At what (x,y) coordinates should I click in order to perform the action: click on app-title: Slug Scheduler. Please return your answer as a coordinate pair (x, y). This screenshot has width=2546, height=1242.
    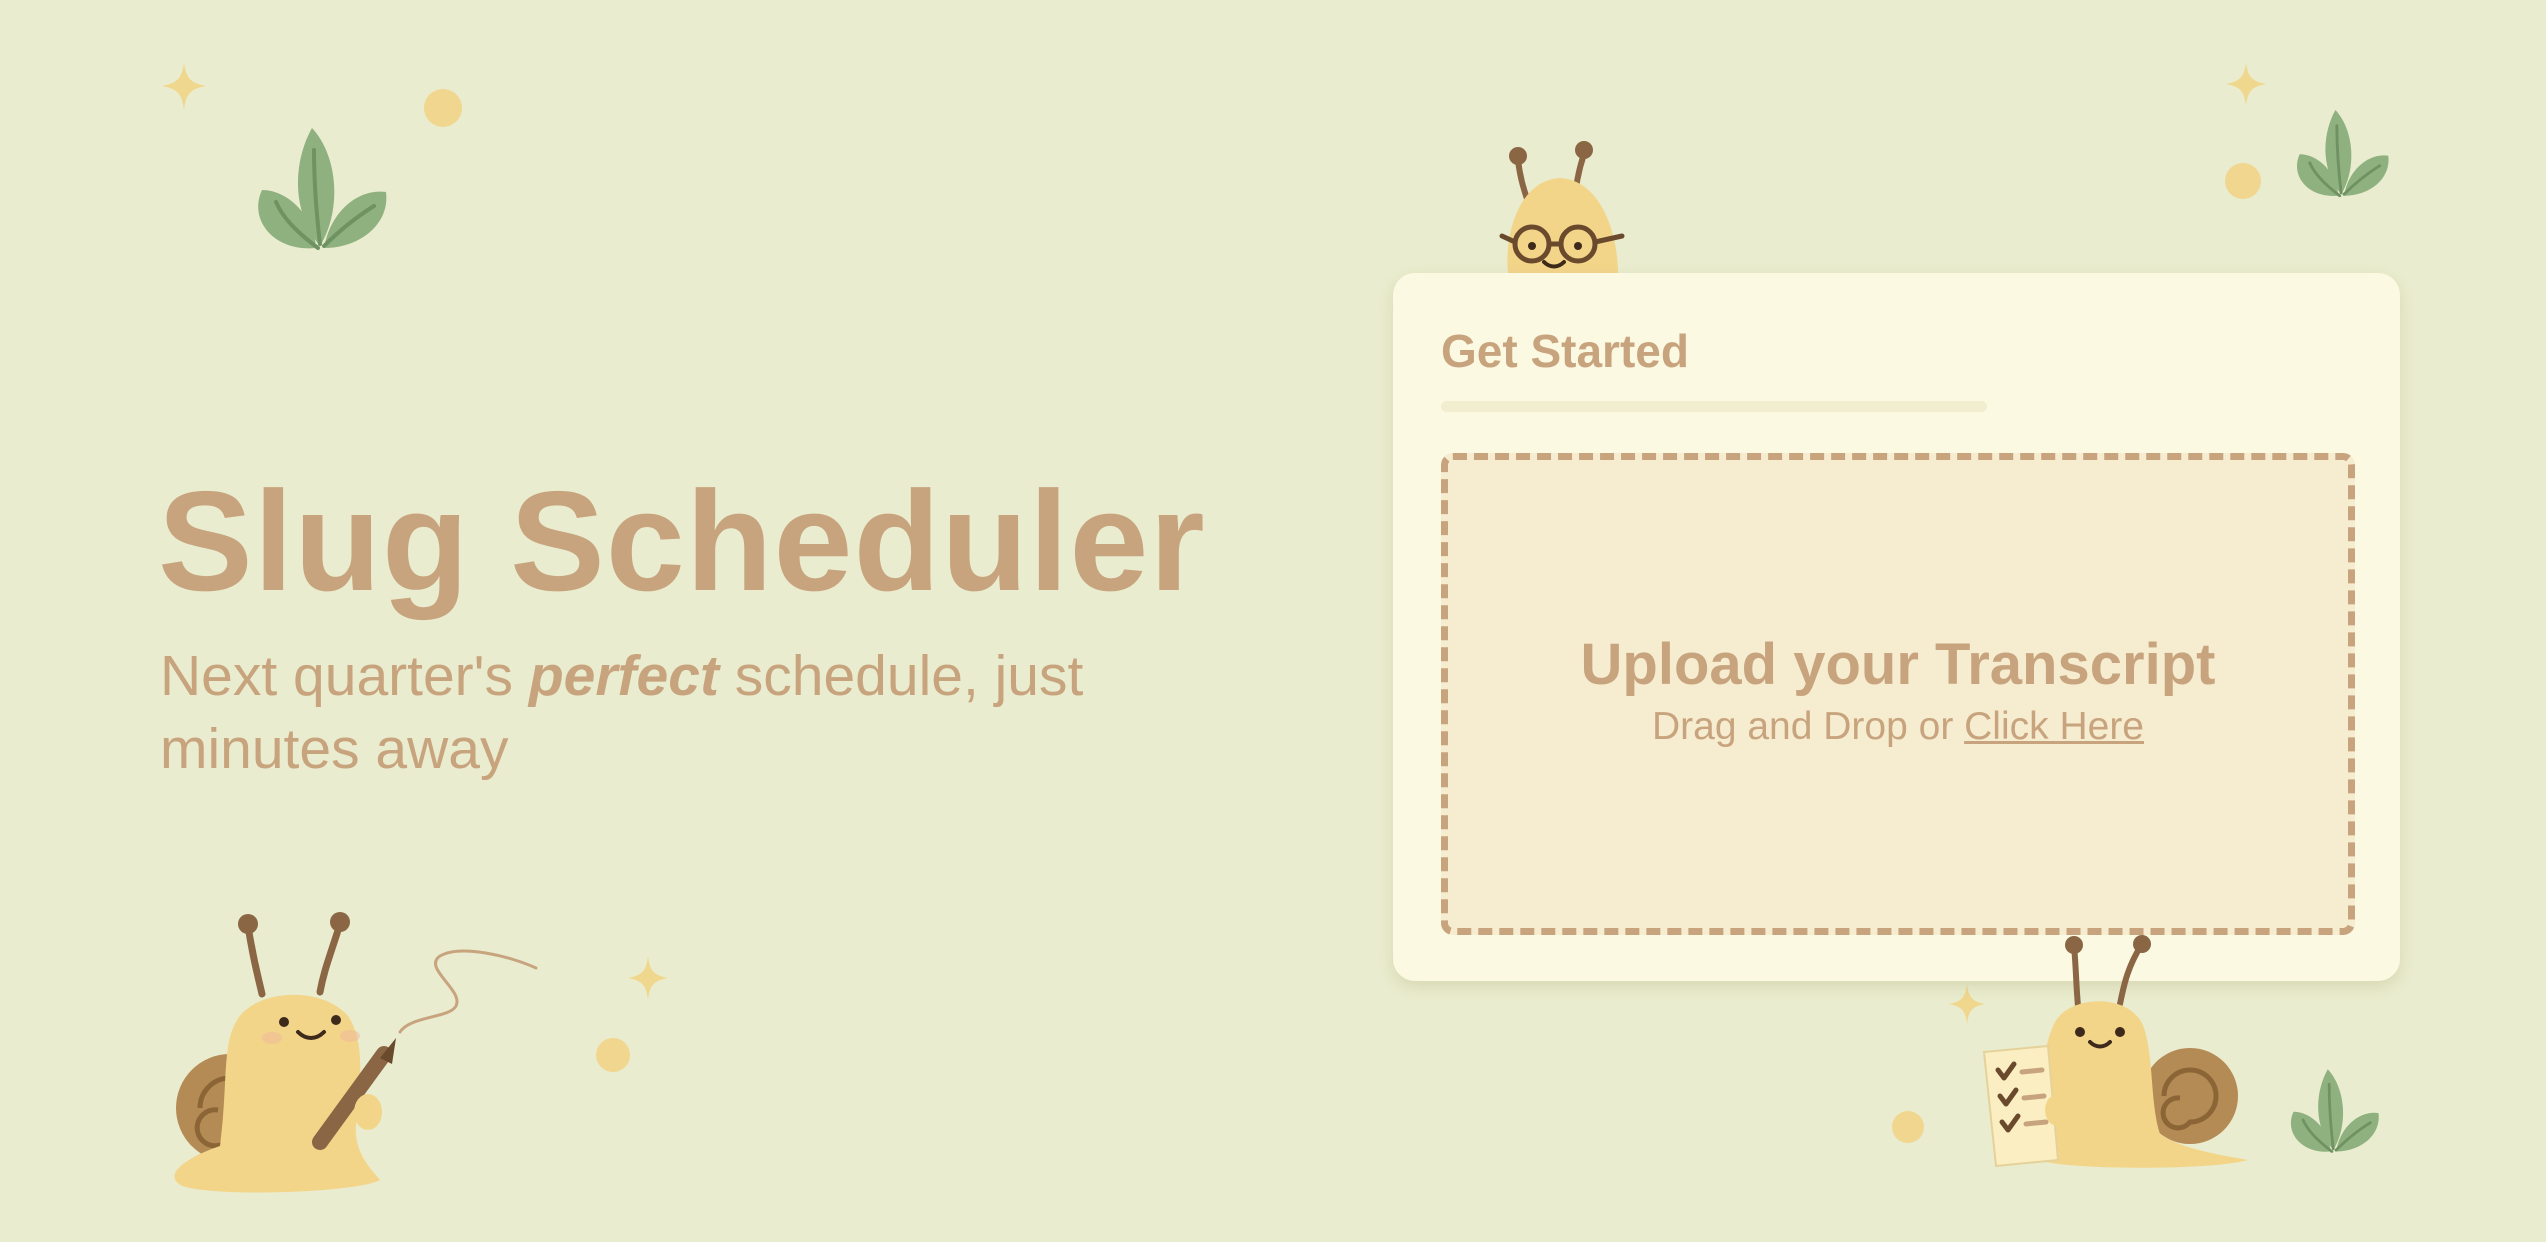
    Looking at the image, I should click on (682, 541).